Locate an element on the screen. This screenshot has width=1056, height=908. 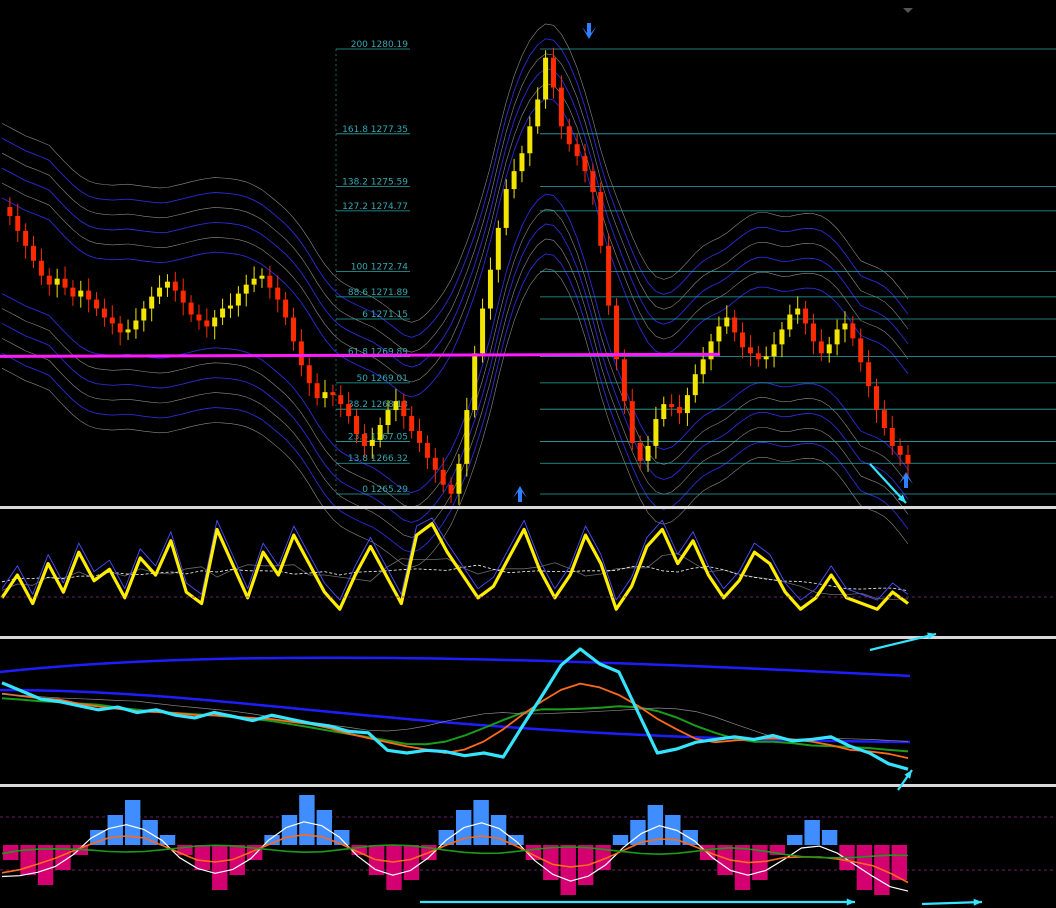
fib-level-label: 200 1280.19 is located at coordinates (380, 45).